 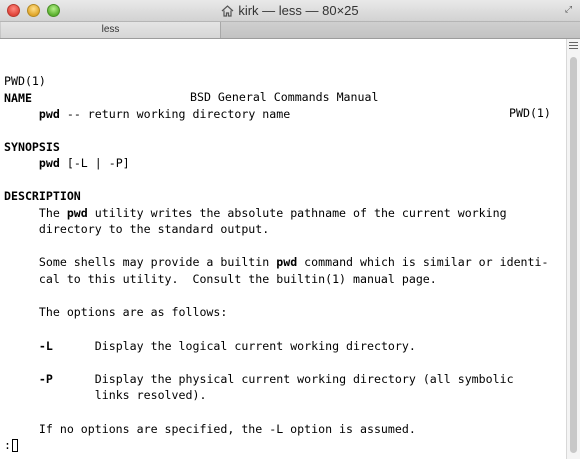 What do you see at coordinates (25, 81) in the screenshot?
I see `man-header-left: PWD(1)` at bounding box center [25, 81].